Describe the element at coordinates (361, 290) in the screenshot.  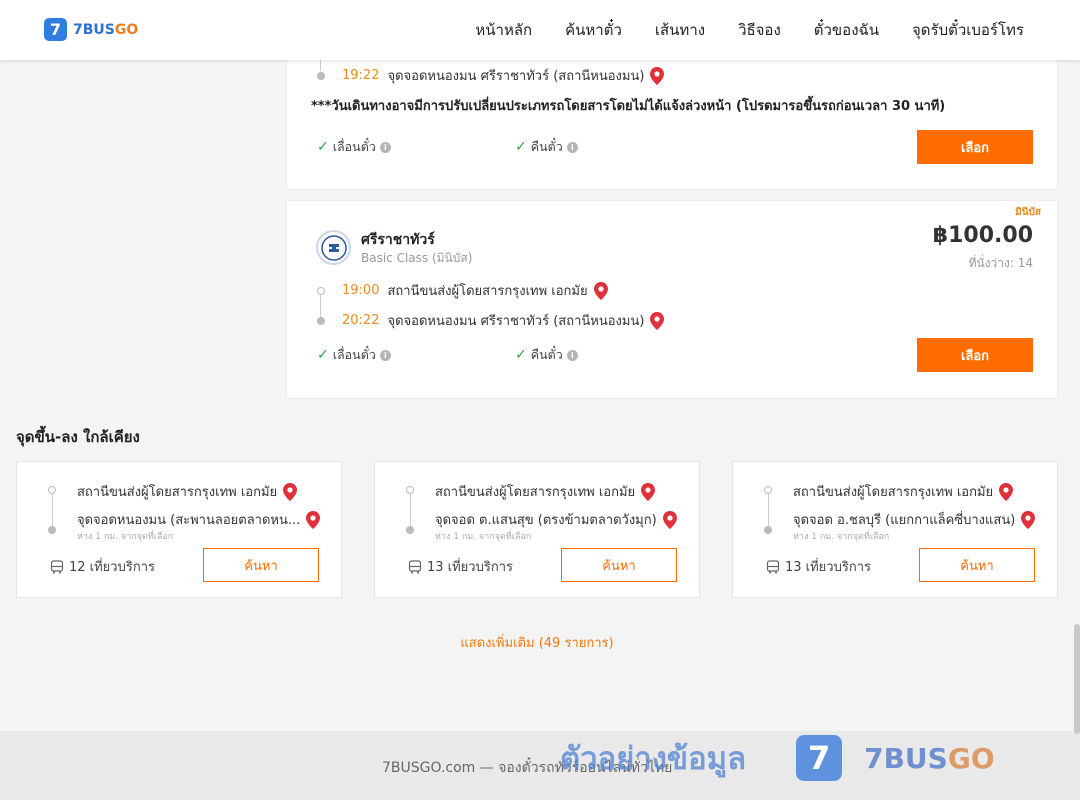
I see `depart-time: 19:00` at that location.